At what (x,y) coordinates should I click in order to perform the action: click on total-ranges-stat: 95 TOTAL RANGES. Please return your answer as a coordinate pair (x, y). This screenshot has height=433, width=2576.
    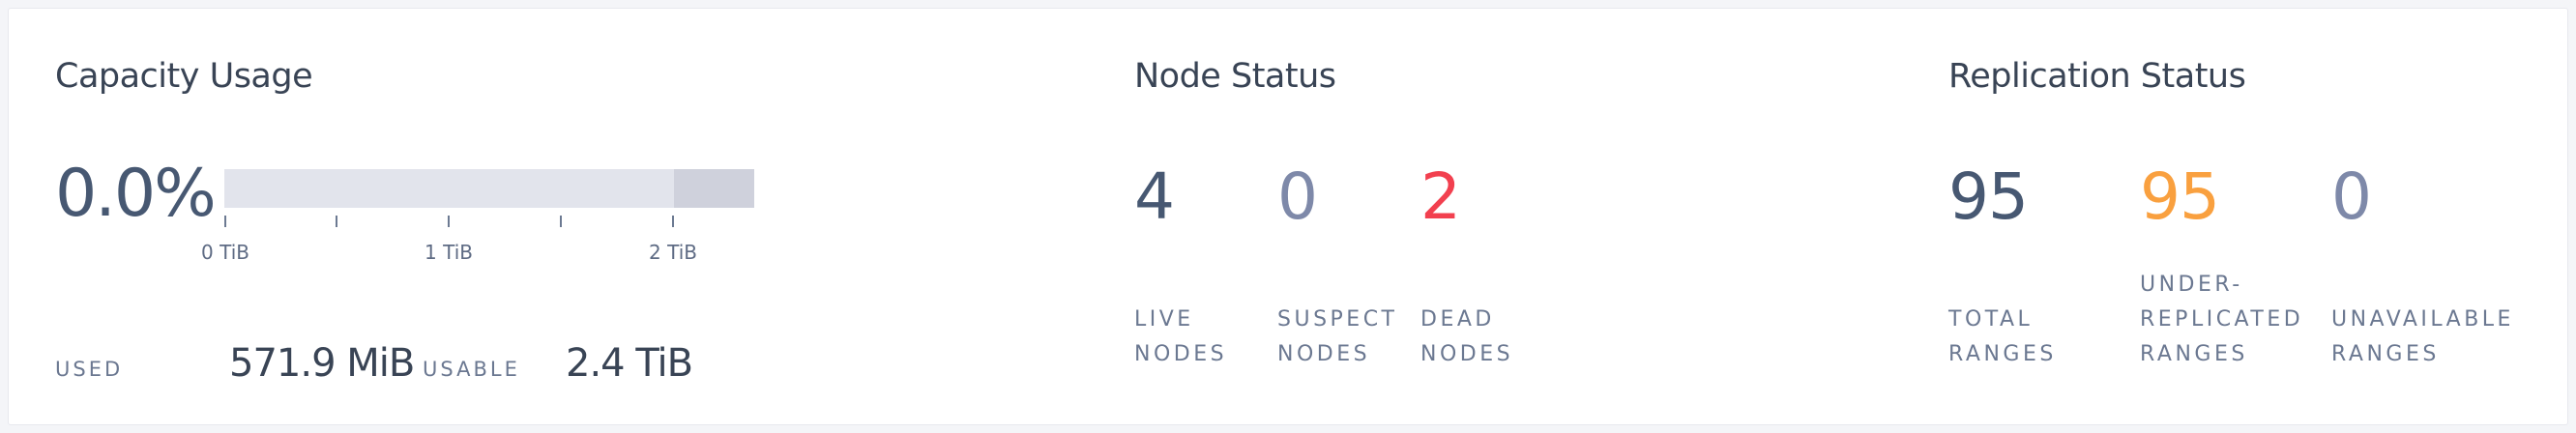
    Looking at the image, I should click on (2020, 217).